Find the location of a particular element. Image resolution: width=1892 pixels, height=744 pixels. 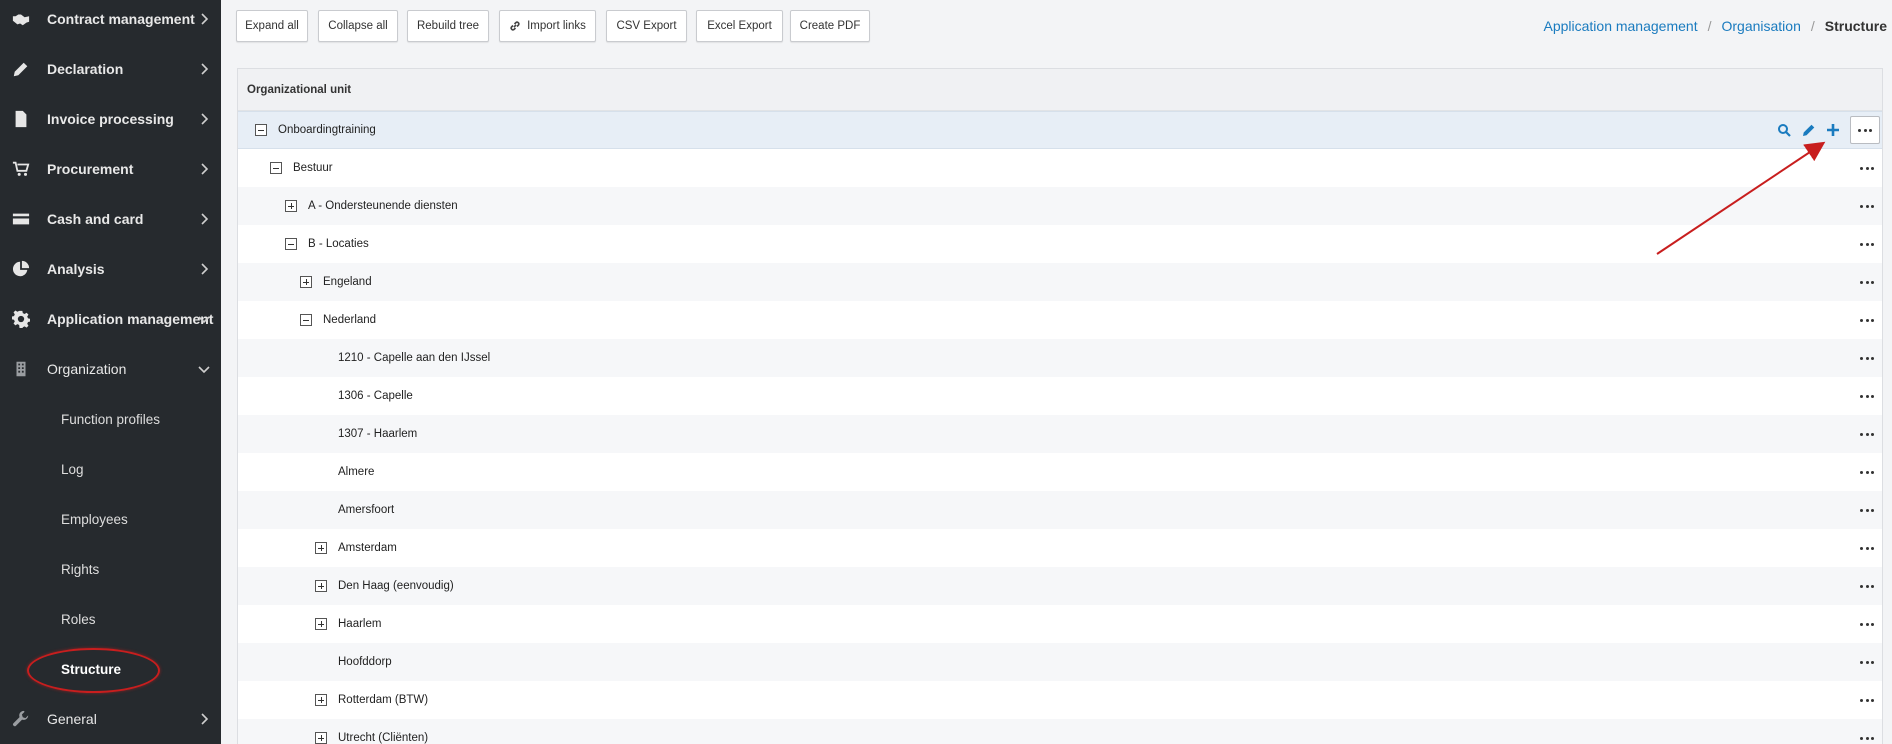

sidebar-subitem-label: Log is located at coordinates (72, 469).